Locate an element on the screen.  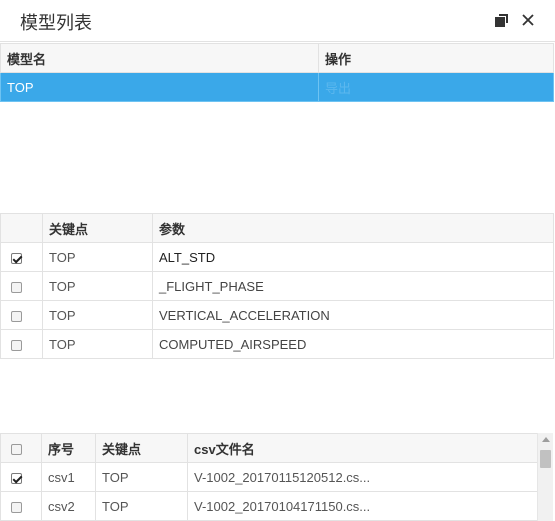
key-table-header: 关键点 参数 is located at coordinates (277, 228).